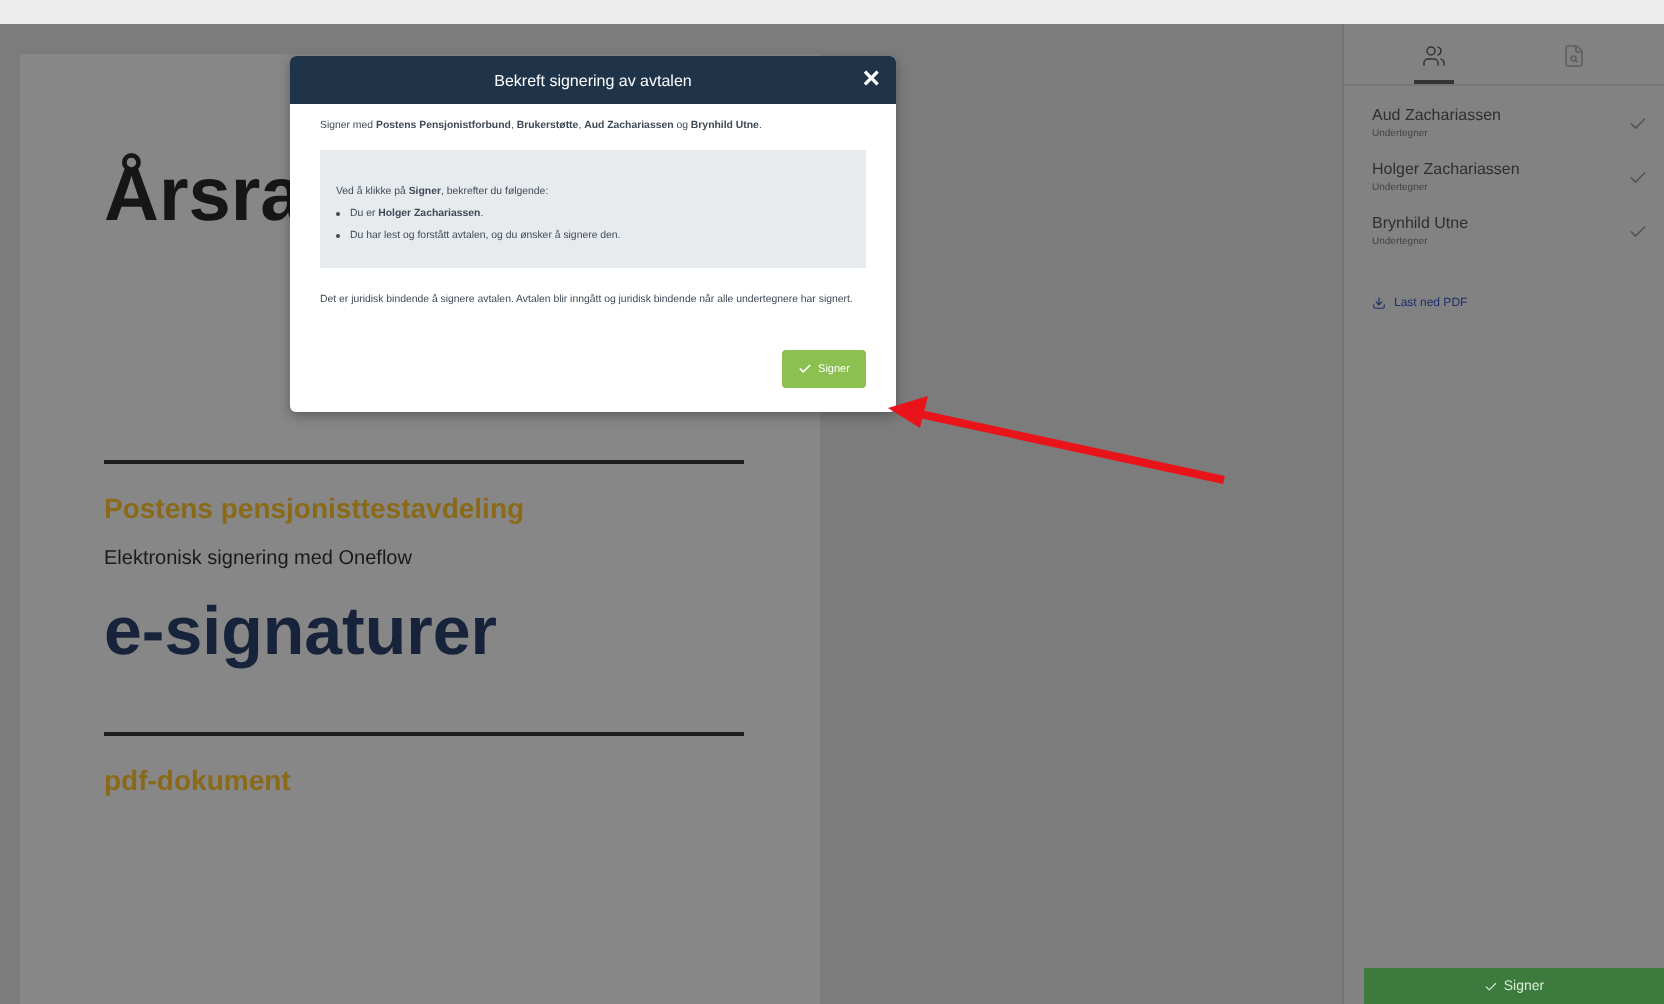  What do you see at coordinates (301, 633) in the screenshot?
I see `document-title: e-signaturer` at bounding box center [301, 633].